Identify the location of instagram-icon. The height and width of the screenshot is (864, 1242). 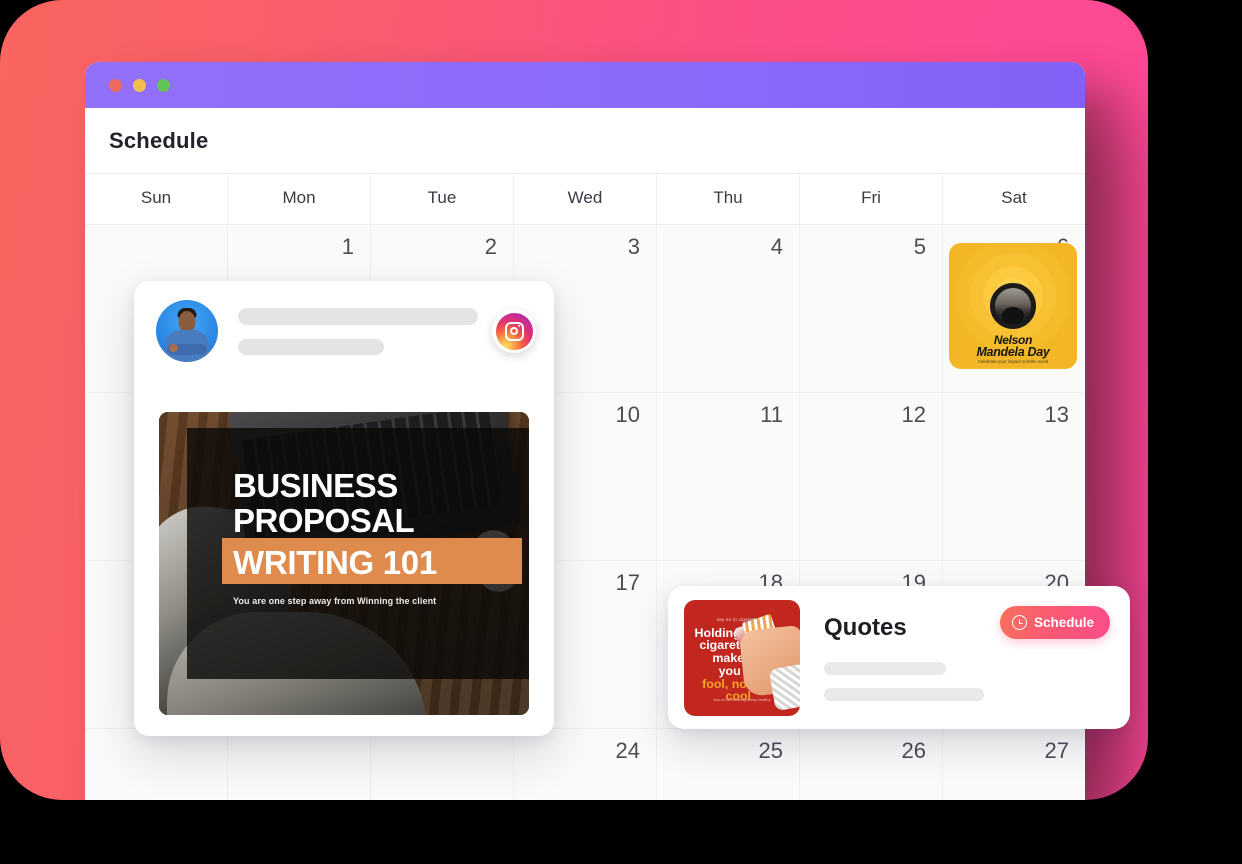
(514, 331).